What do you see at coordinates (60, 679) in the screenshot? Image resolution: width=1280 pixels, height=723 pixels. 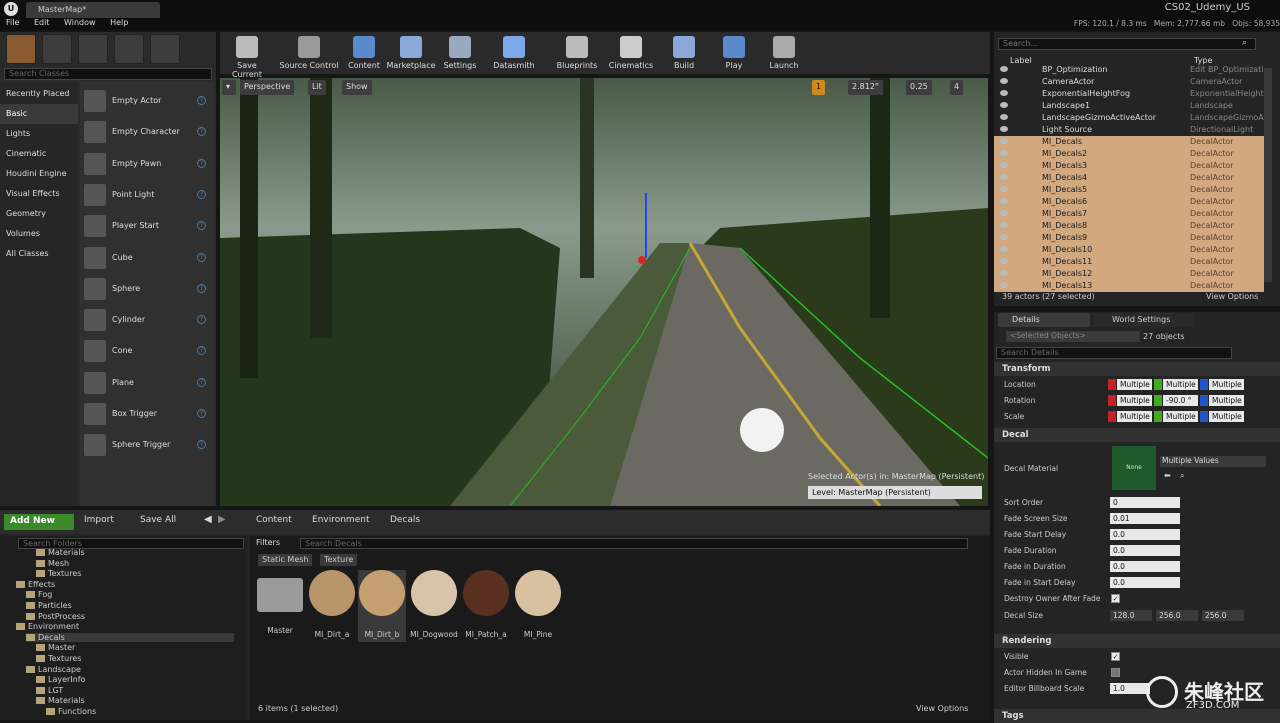 I see `folder-item: LayerInfo` at bounding box center [60, 679].